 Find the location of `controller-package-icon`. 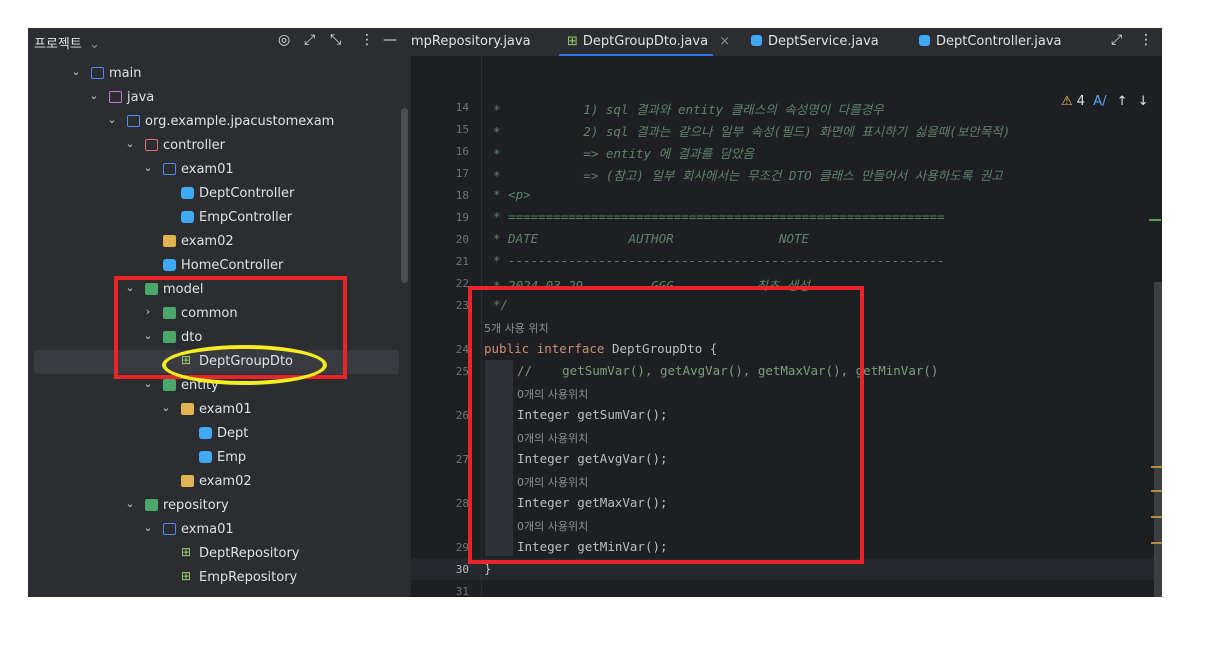

controller-package-icon is located at coordinates (151, 145).